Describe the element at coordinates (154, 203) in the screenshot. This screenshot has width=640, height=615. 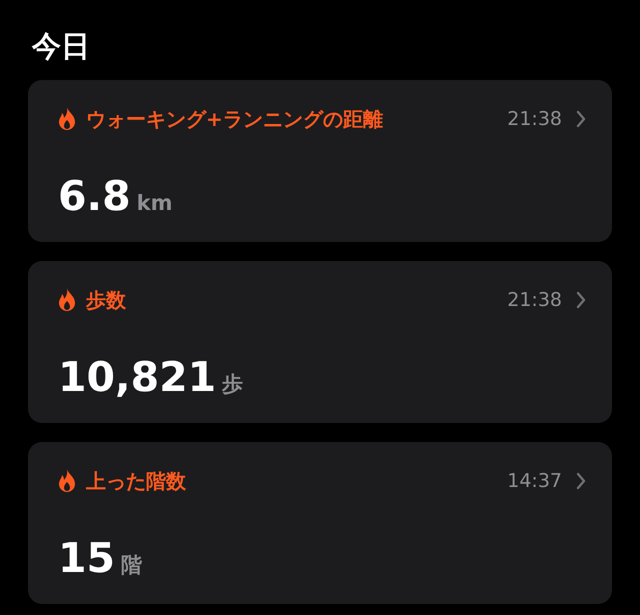
I see `metric-unit: km` at that location.